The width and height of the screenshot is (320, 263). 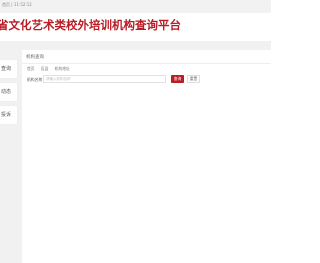 What do you see at coordinates (135, 7) in the screenshot?
I see `top-bar: 首页 | 11:52:12` at bounding box center [135, 7].